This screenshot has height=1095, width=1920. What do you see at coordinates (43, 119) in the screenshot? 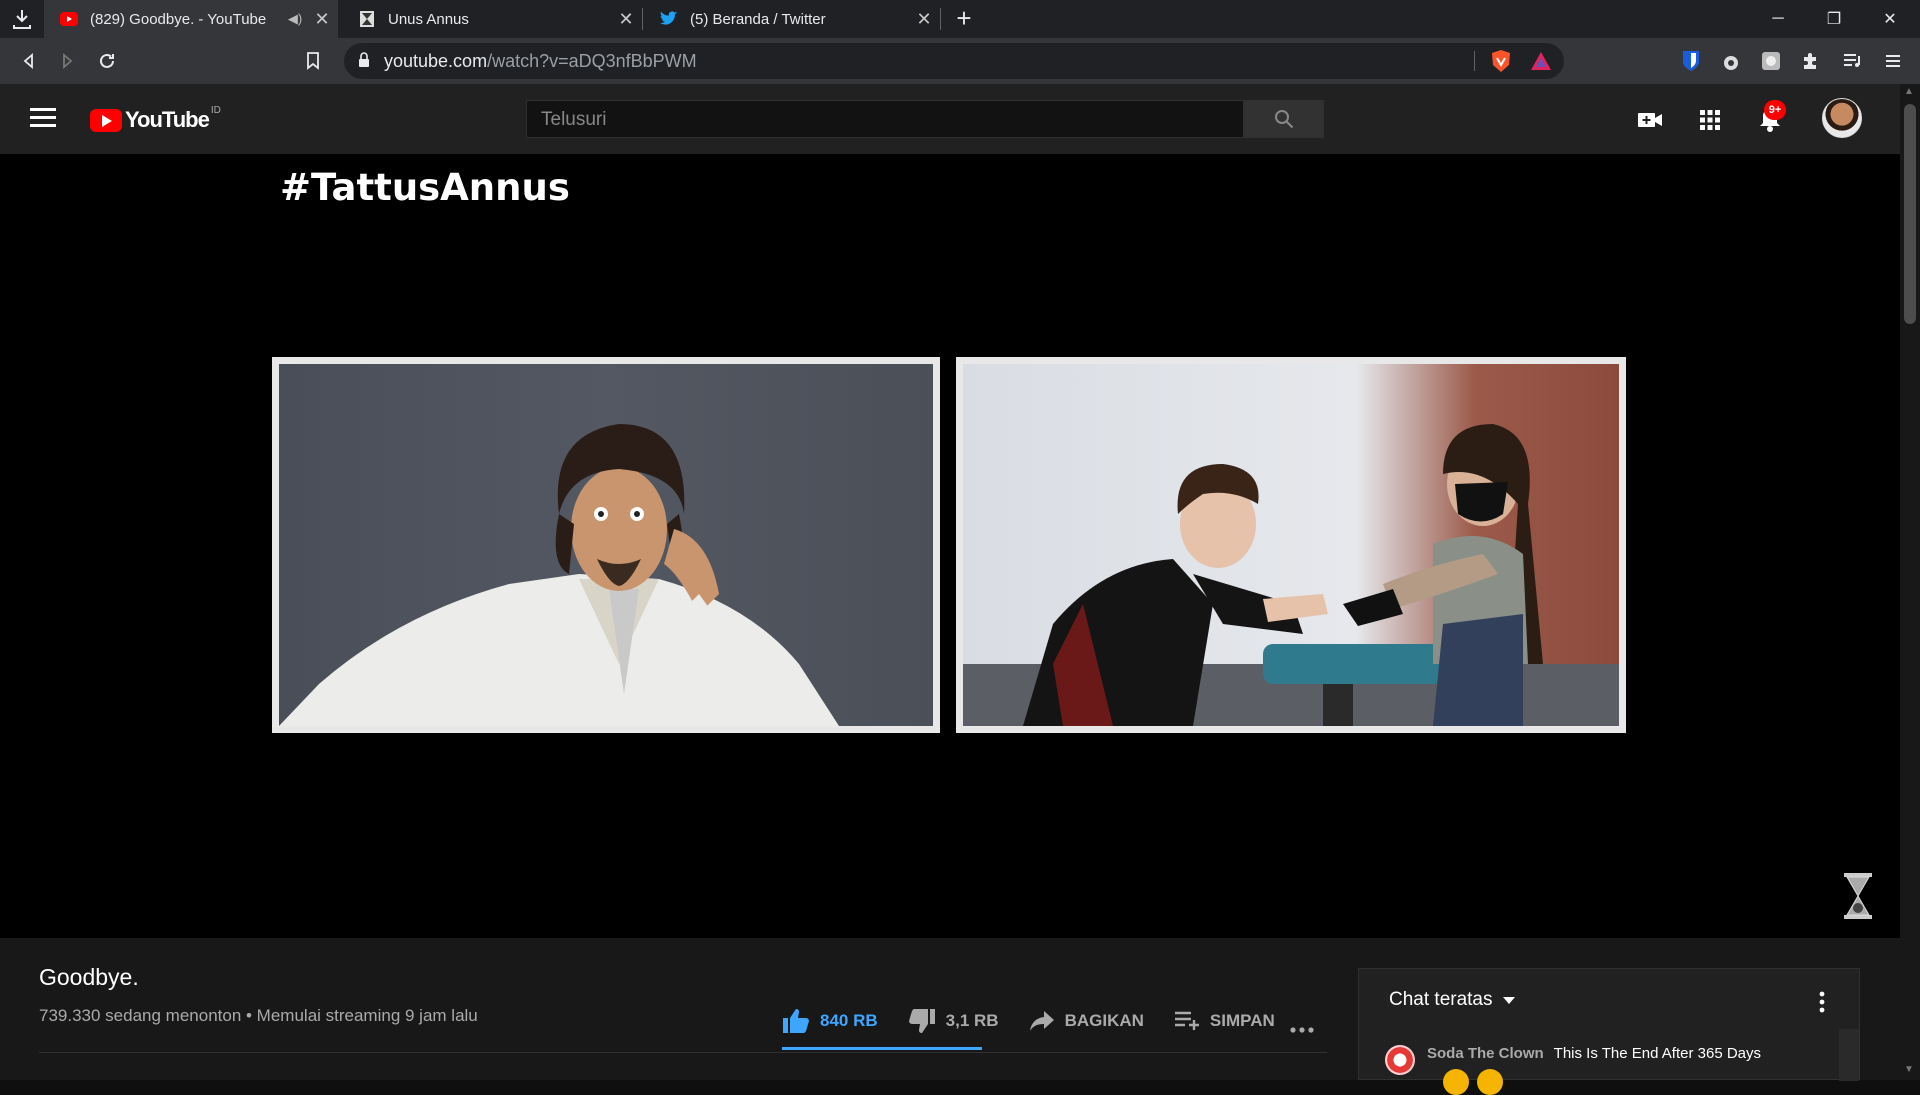
I see `hamburger-menu-icon` at bounding box center [43, 119].